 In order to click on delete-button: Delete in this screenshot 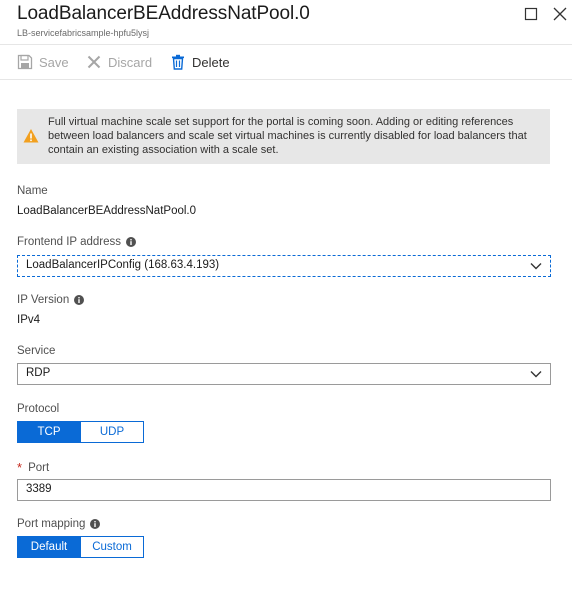, I will do `click(200, 62)`.